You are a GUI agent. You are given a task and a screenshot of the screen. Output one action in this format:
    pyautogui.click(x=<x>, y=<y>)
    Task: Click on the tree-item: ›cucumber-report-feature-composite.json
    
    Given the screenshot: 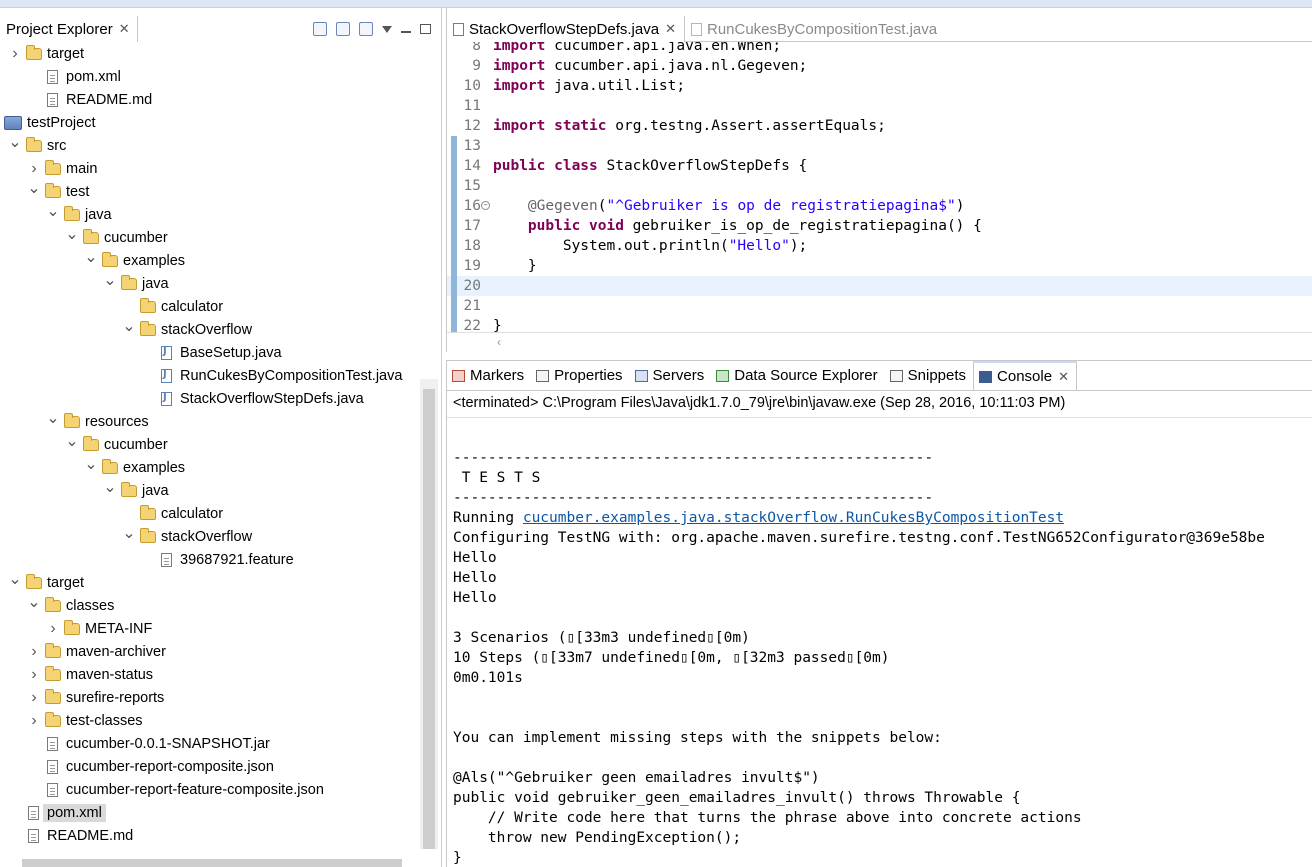 What is the action you would take?
    pyautogui.click(x=210, y=789)
    